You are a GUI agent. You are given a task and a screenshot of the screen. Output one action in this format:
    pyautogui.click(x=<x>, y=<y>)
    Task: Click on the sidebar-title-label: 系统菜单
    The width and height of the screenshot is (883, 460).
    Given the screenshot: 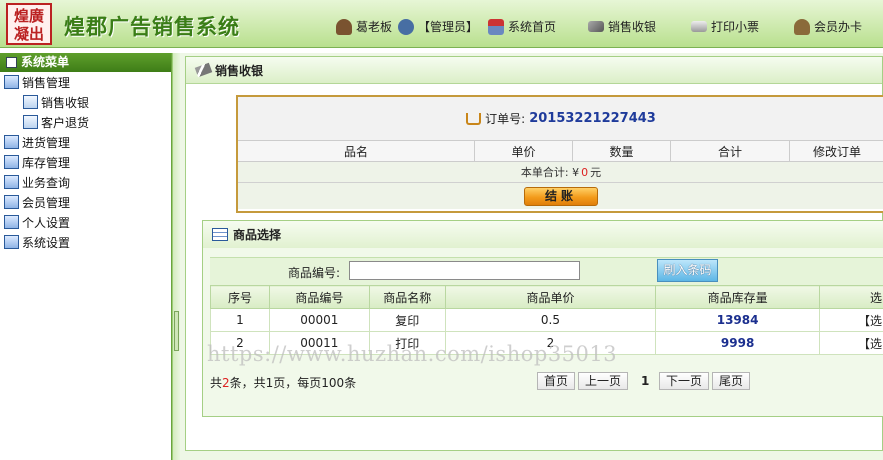 What is the action you would take?
    pyautogui.click(x=45, y=62)
    